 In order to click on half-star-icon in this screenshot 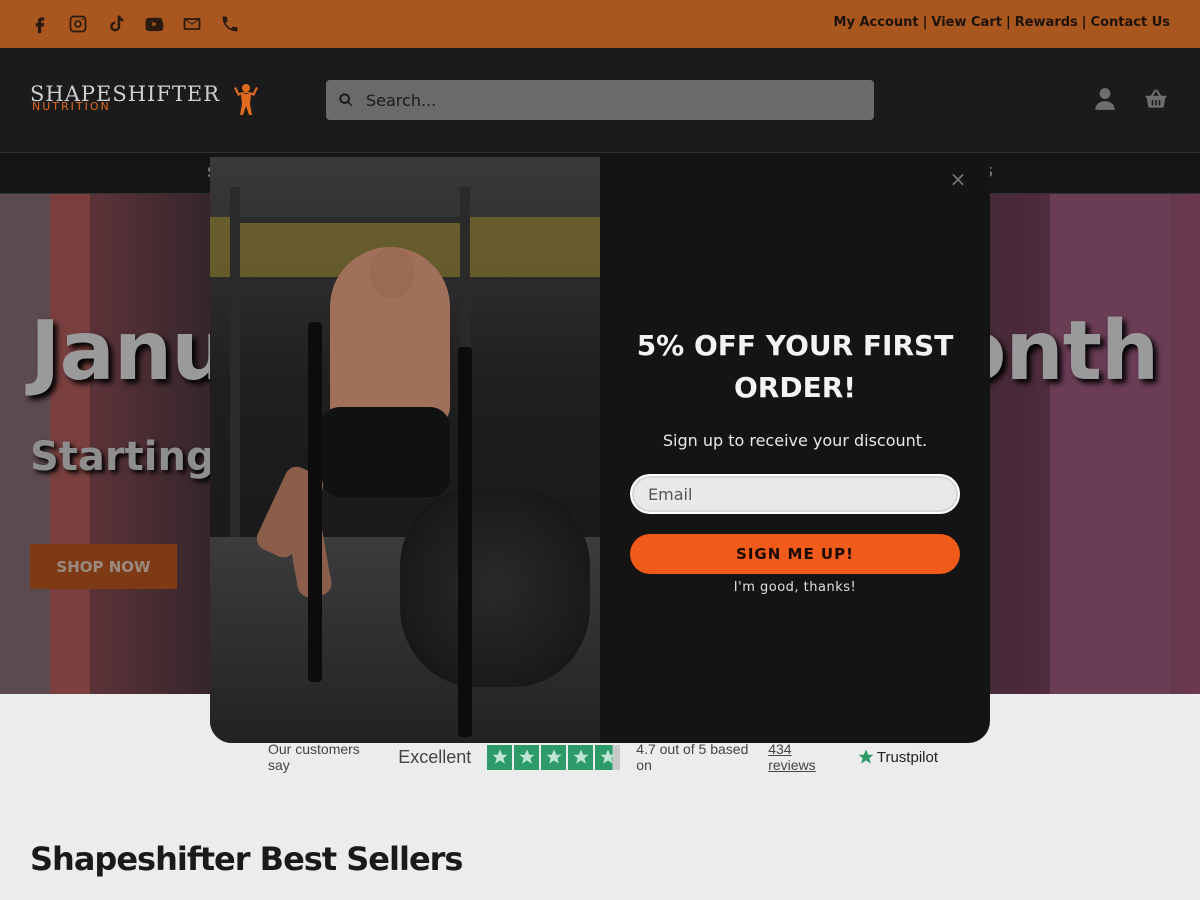, I will do `click(608, 757)`.